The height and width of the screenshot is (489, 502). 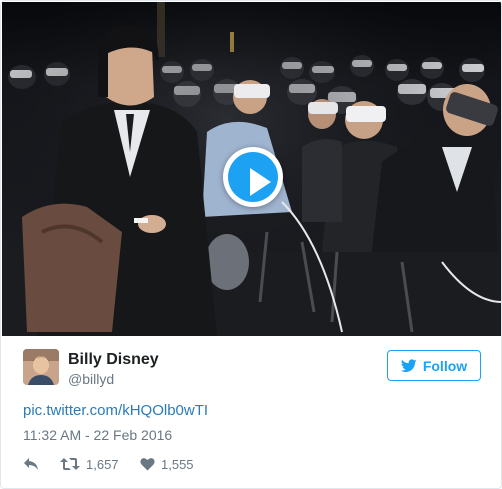 I want to click on retweet-button: 1,657, so click(x=89, y=464).